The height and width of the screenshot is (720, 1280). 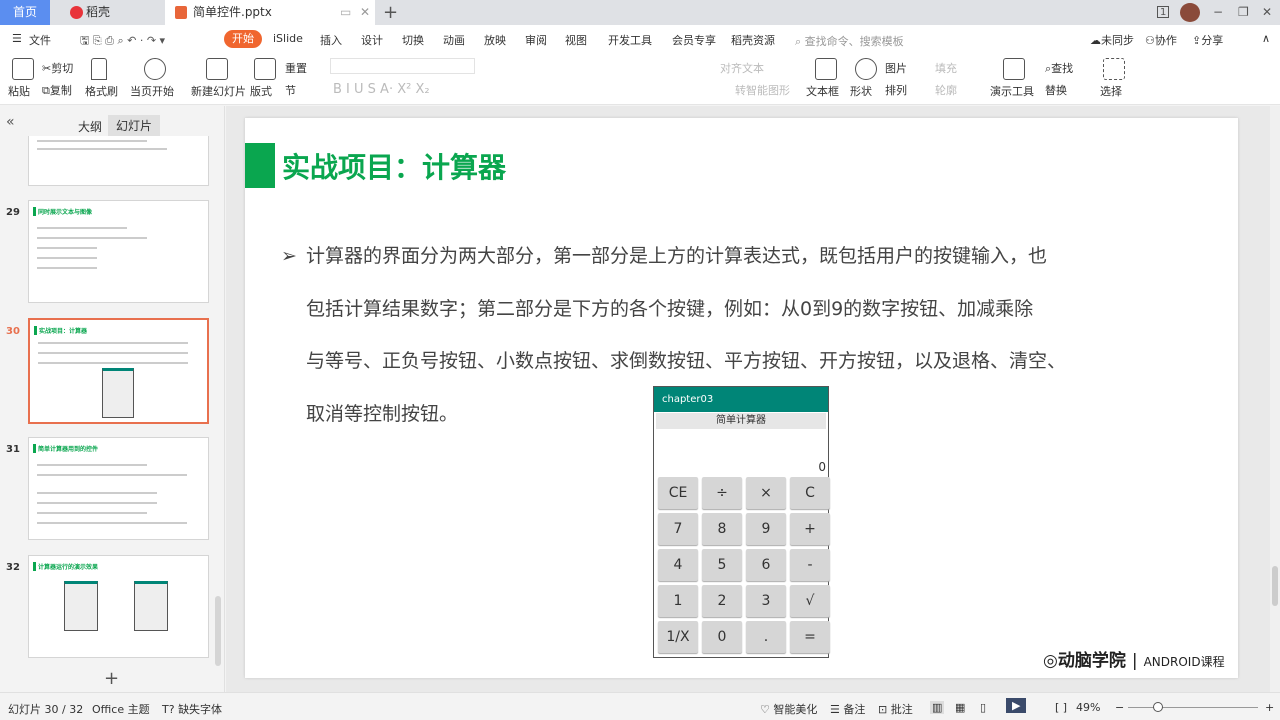 What do you see at coordinates (1119, 707) in the screenshot?
I see `zoom-out-button: −` at bounding box center [1119, 707].